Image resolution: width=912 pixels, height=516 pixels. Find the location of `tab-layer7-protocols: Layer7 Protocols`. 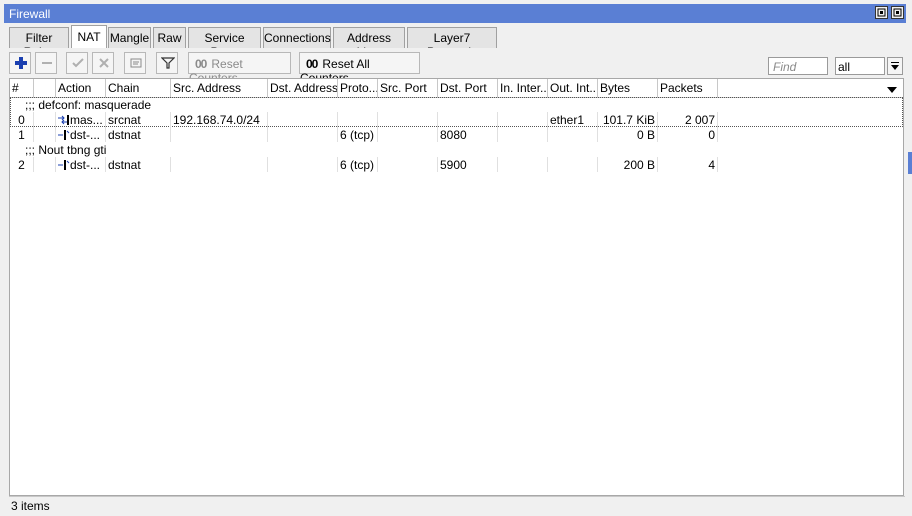

tab-layer7-protocols: Layer7 Protocols is located at coordinates (452, 43).